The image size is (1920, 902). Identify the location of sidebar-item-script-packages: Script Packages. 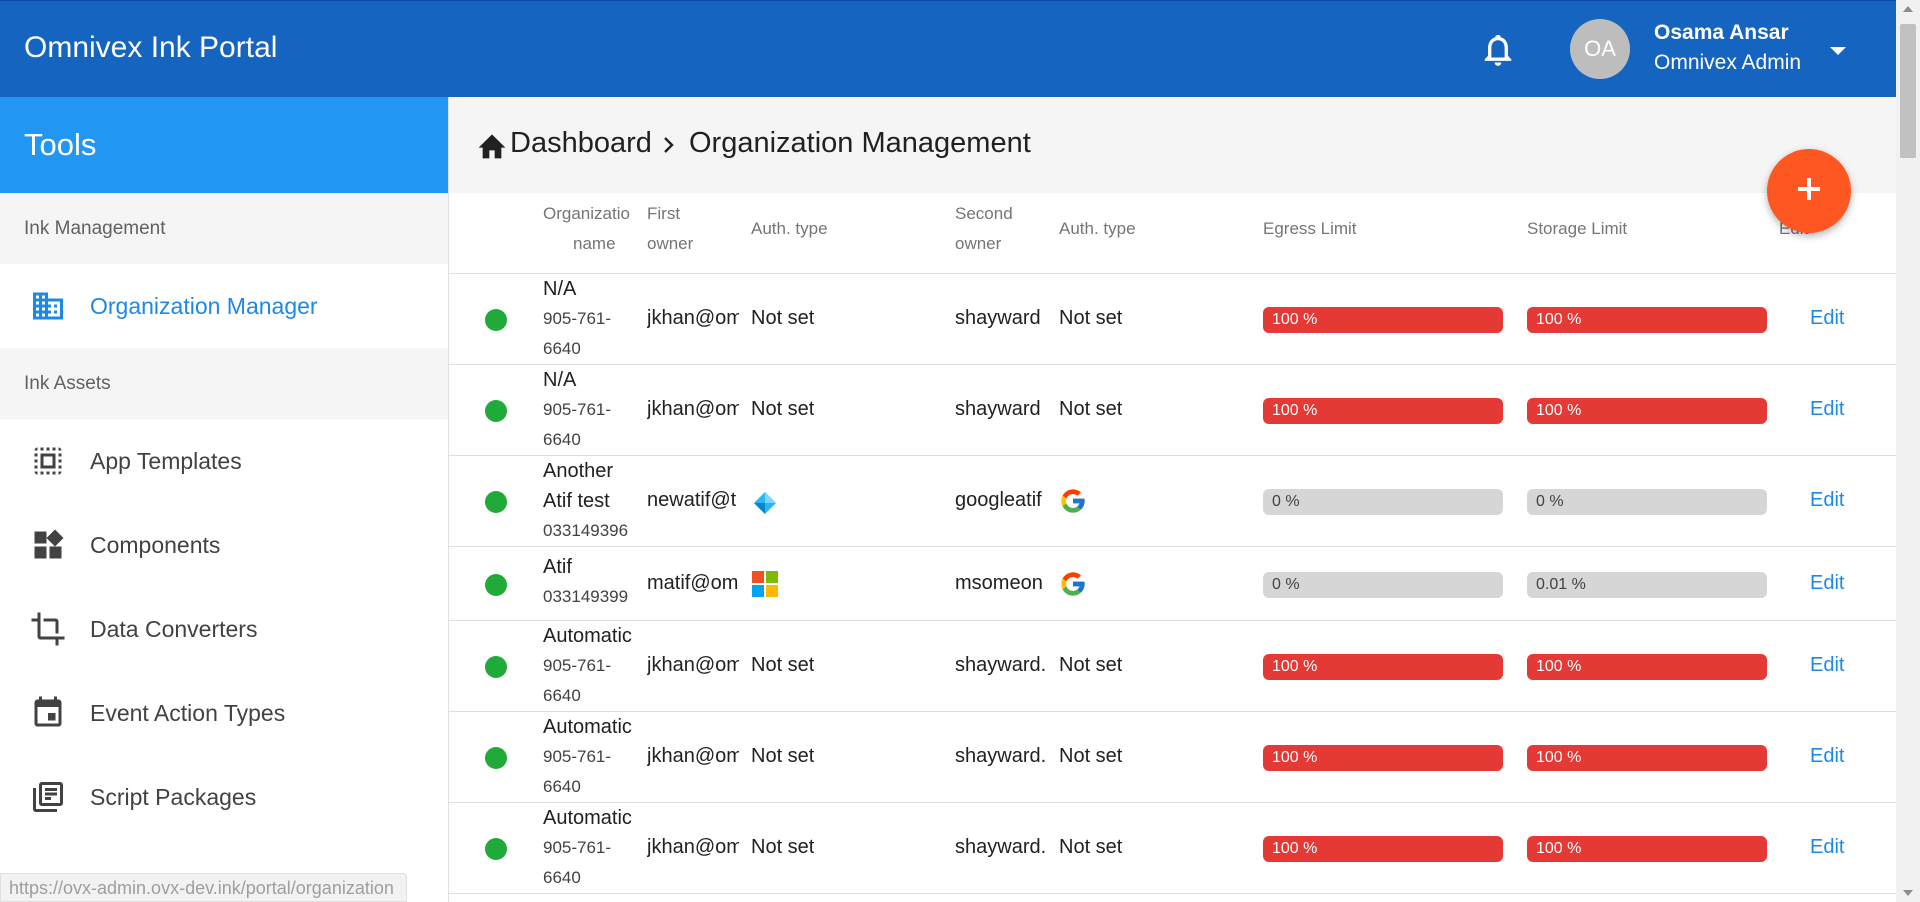
(224, 797).